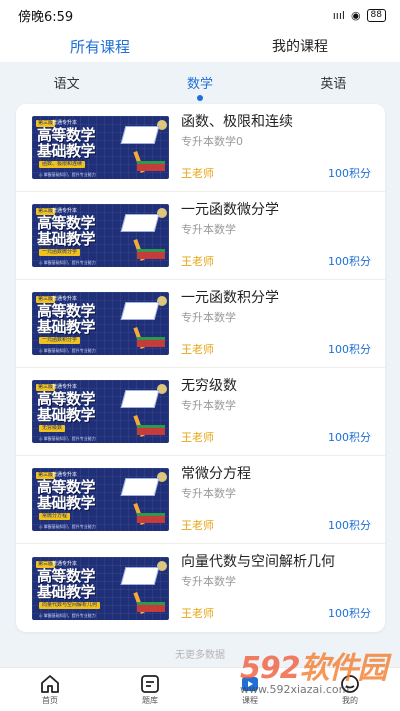  I want to click on watermark-brand: 592软件园, so click(314, 669).